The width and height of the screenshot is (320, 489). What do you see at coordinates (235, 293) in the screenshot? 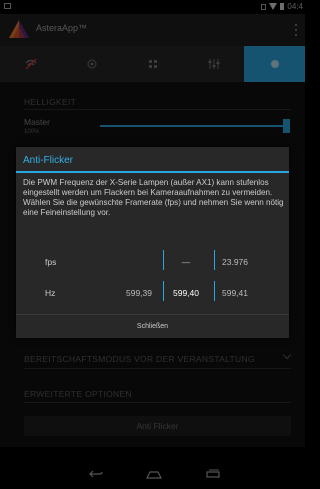
I see `hz-option-next: 599,41` at bounding box center [235, 293].